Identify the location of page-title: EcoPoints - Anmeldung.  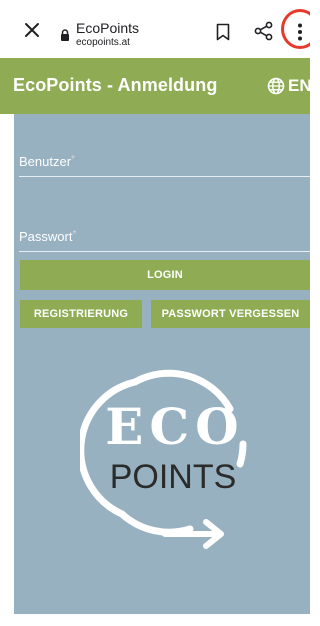
(115, 85).